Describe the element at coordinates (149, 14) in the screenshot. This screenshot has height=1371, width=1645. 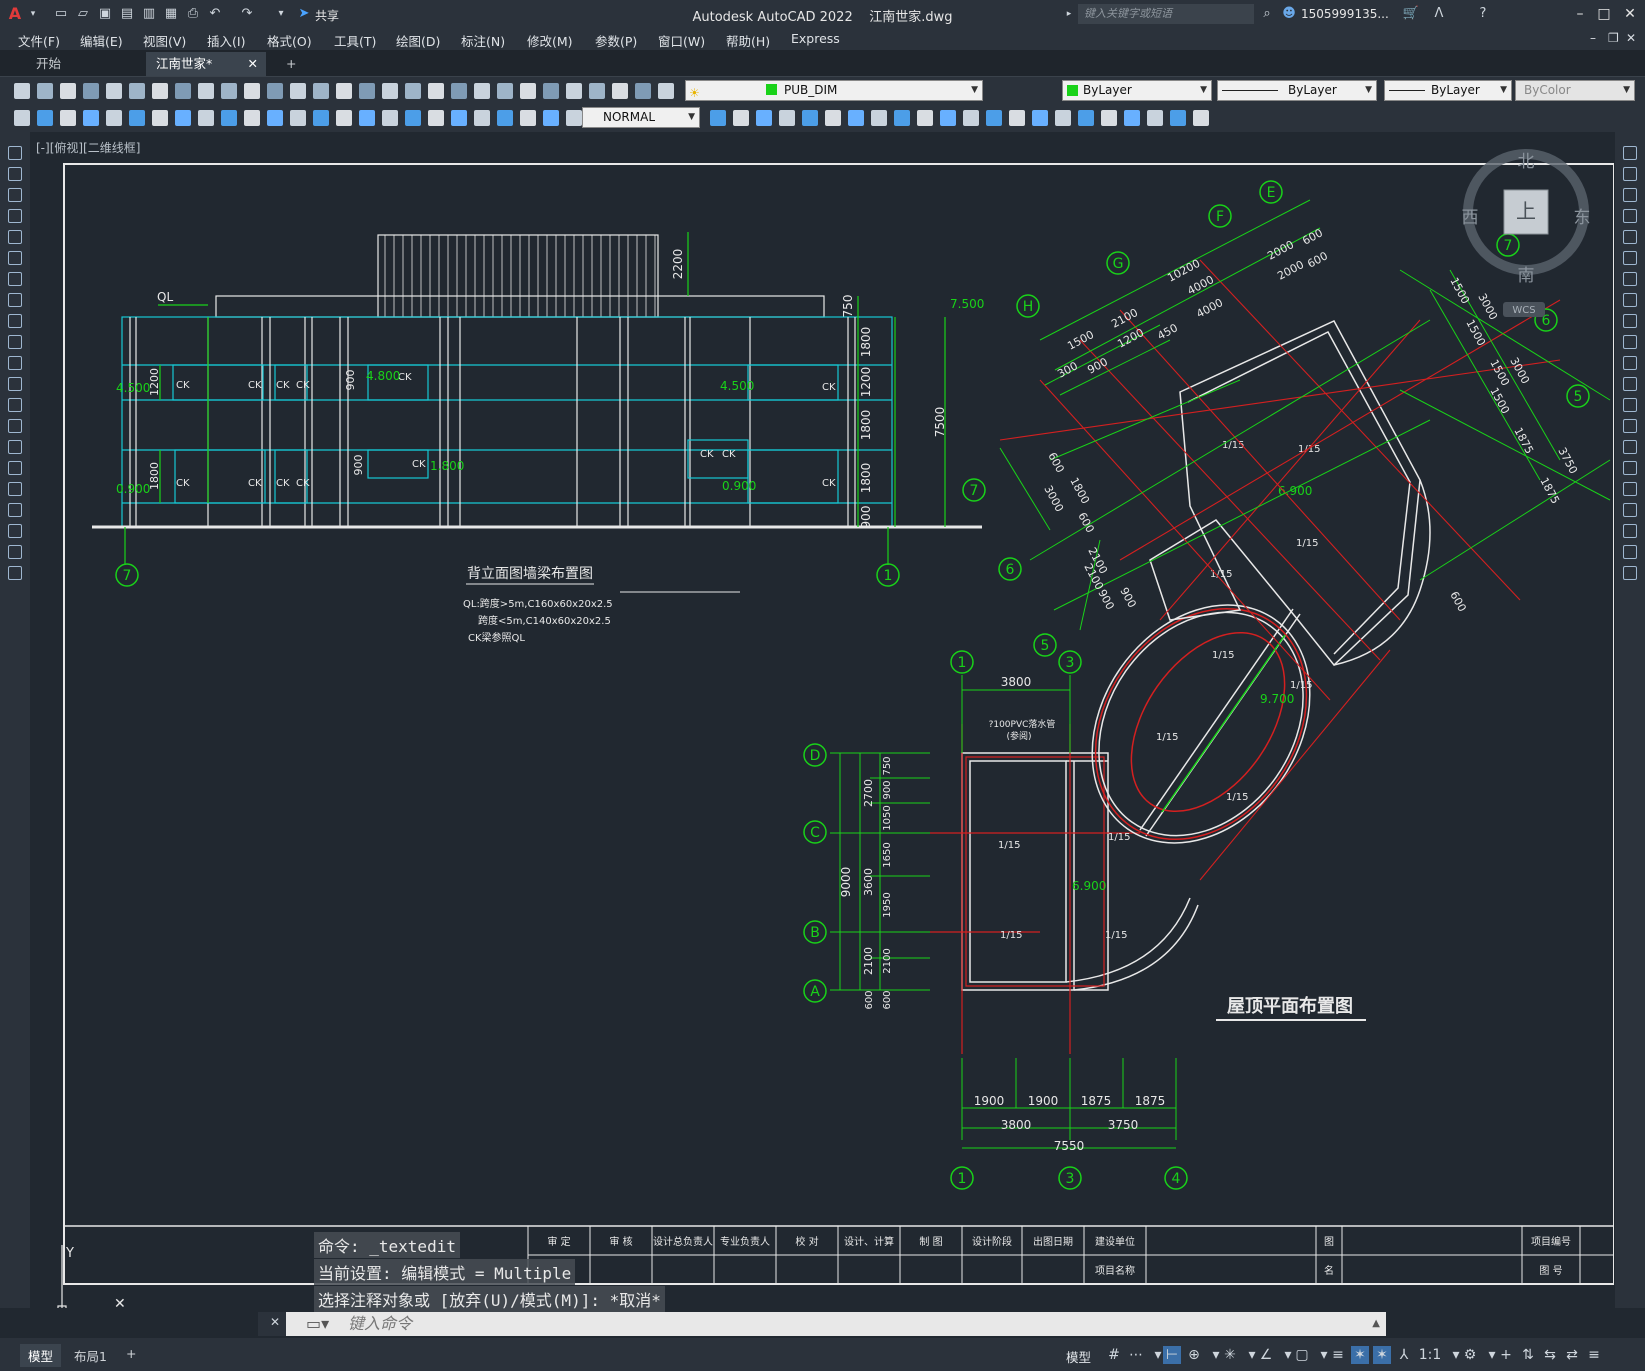
I see `publish-icon: ▥` at that location.